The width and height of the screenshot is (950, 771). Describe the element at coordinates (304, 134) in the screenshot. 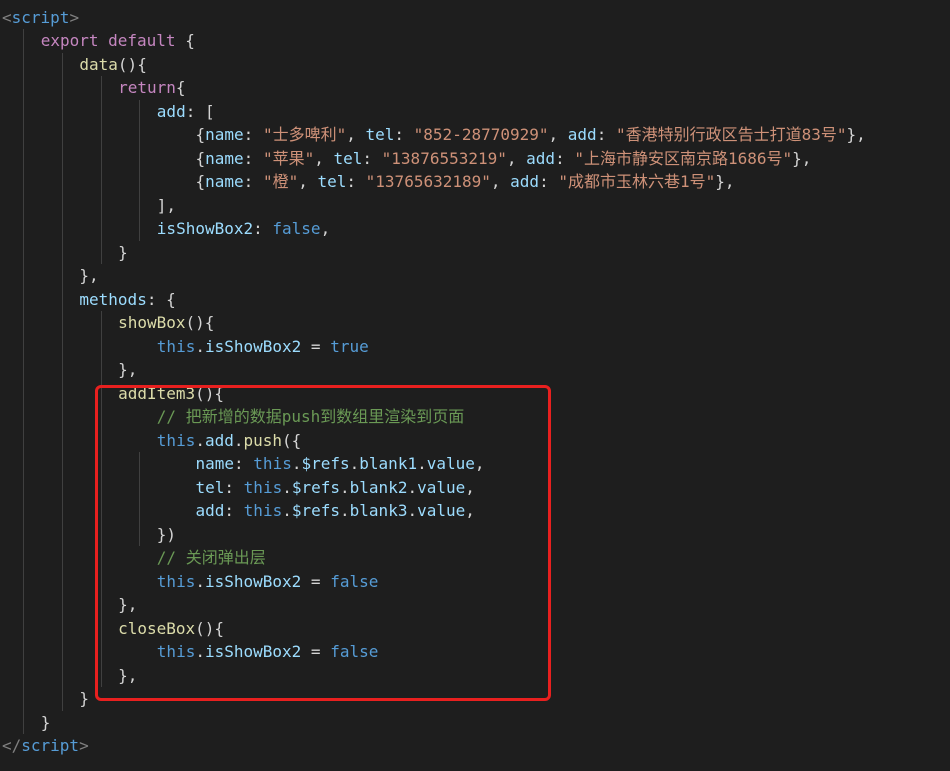

I see `code-token: "士多啤利"` at that location.